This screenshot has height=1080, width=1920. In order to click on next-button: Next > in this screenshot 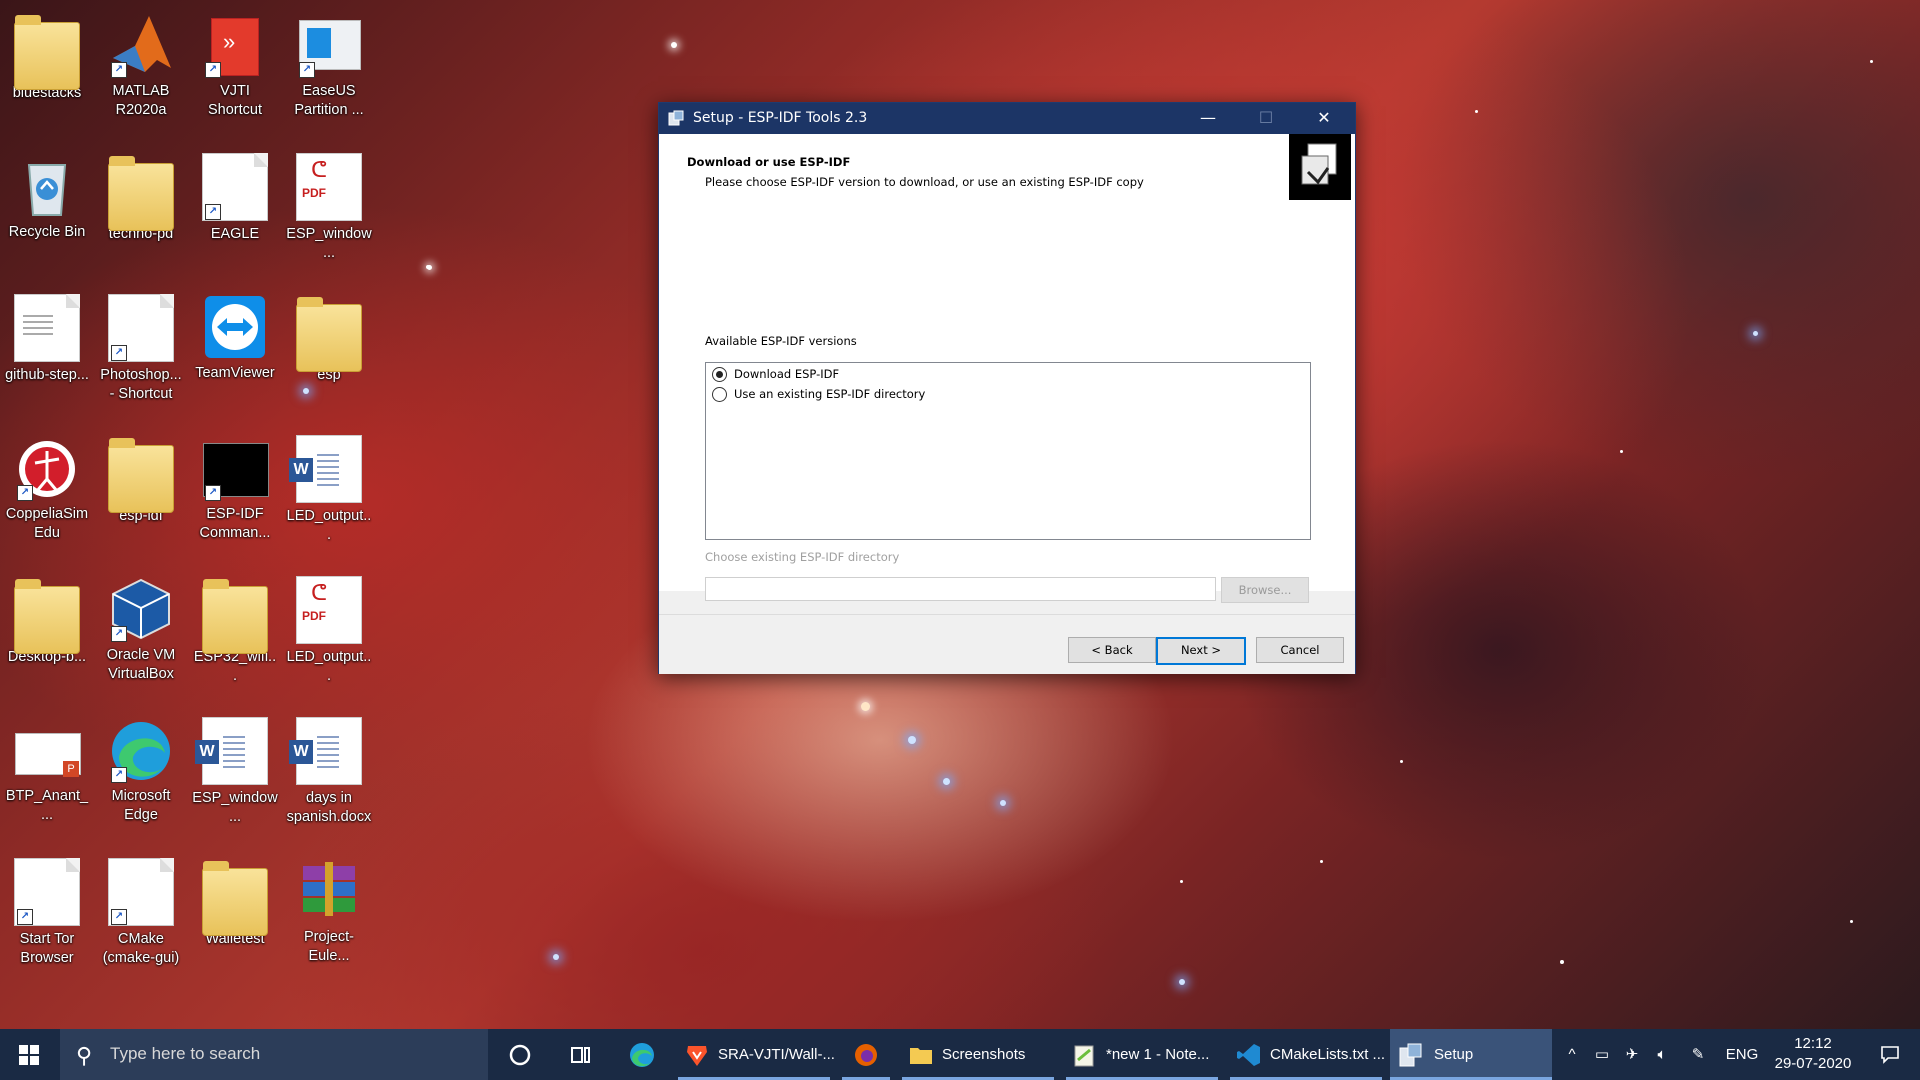, I will do `click(1201, 651)`.